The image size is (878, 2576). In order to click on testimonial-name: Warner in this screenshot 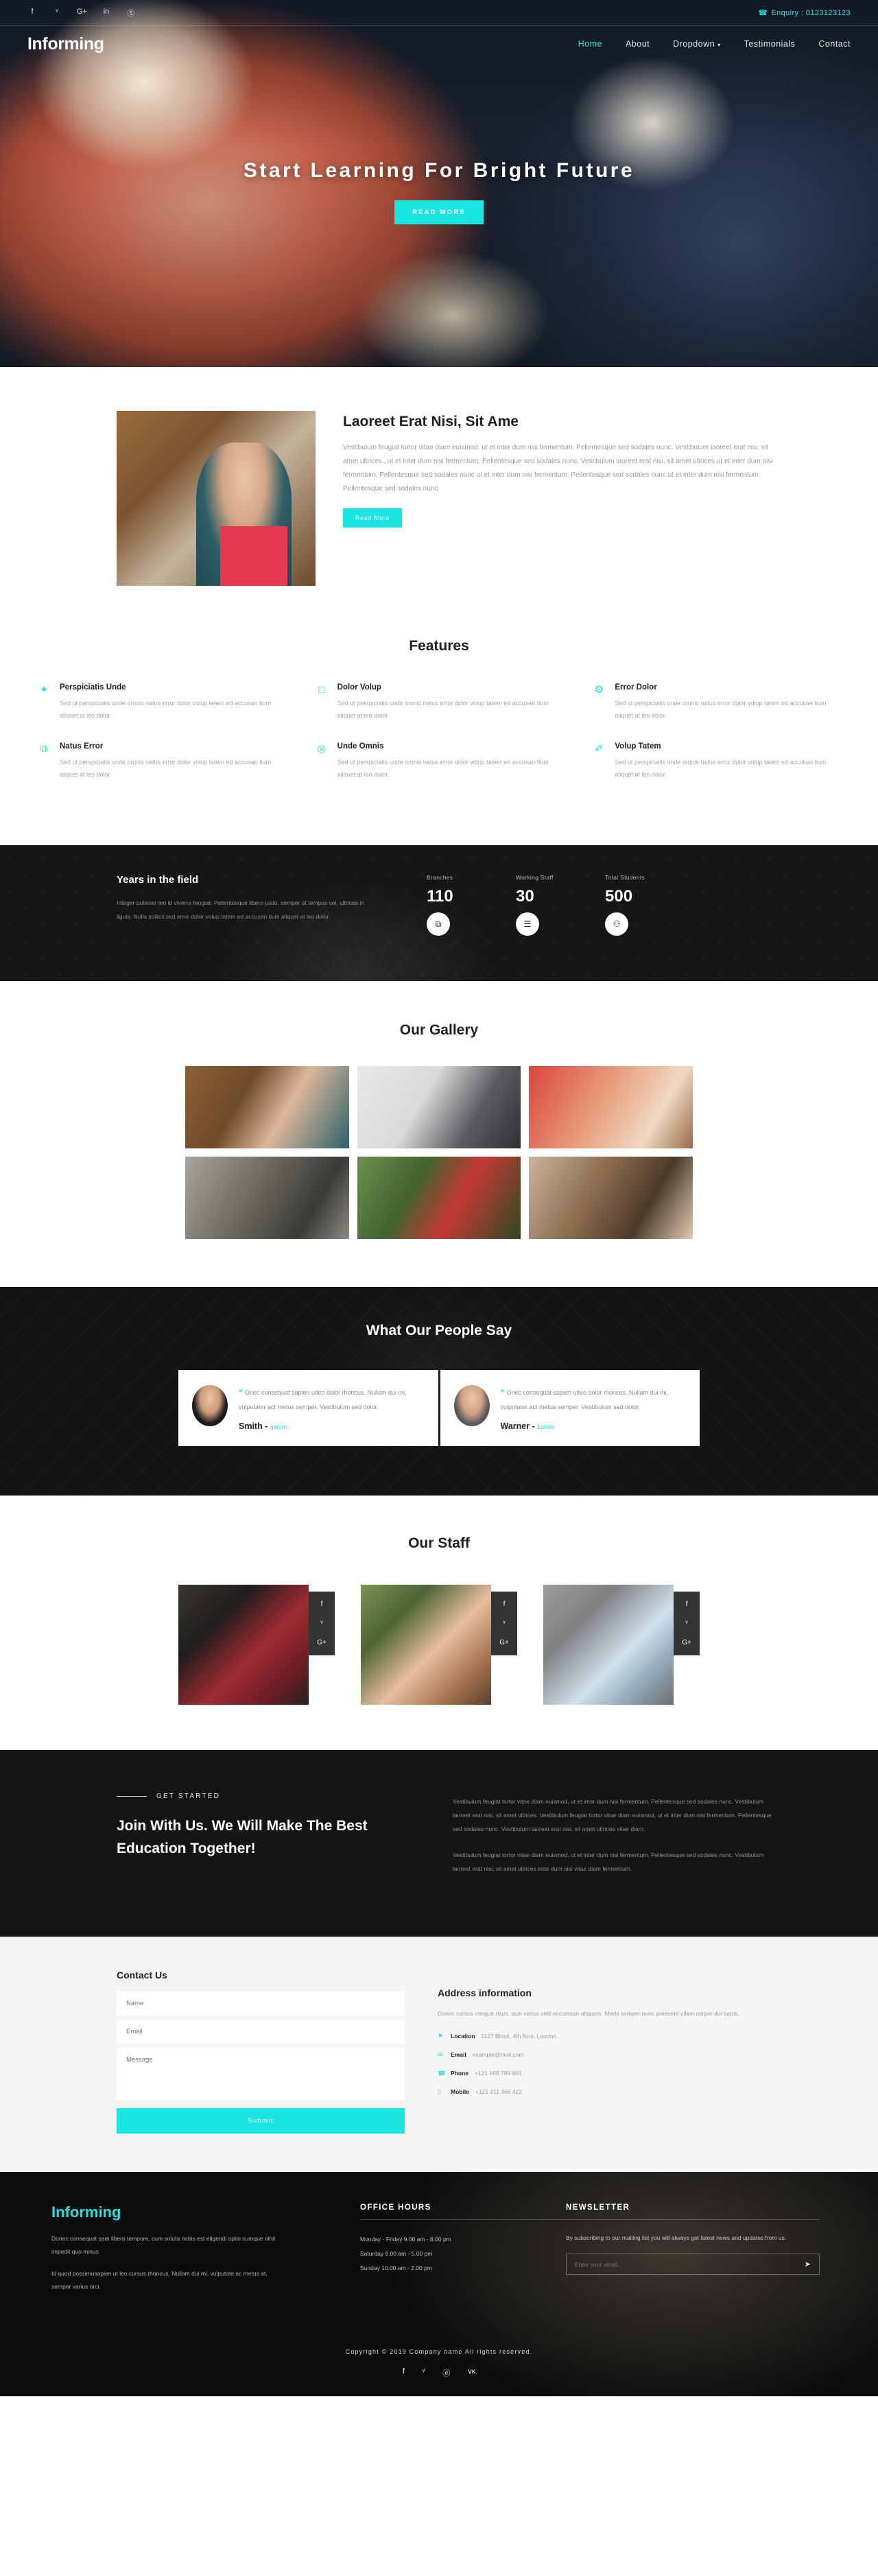, I will do `click(515, 1426)`.